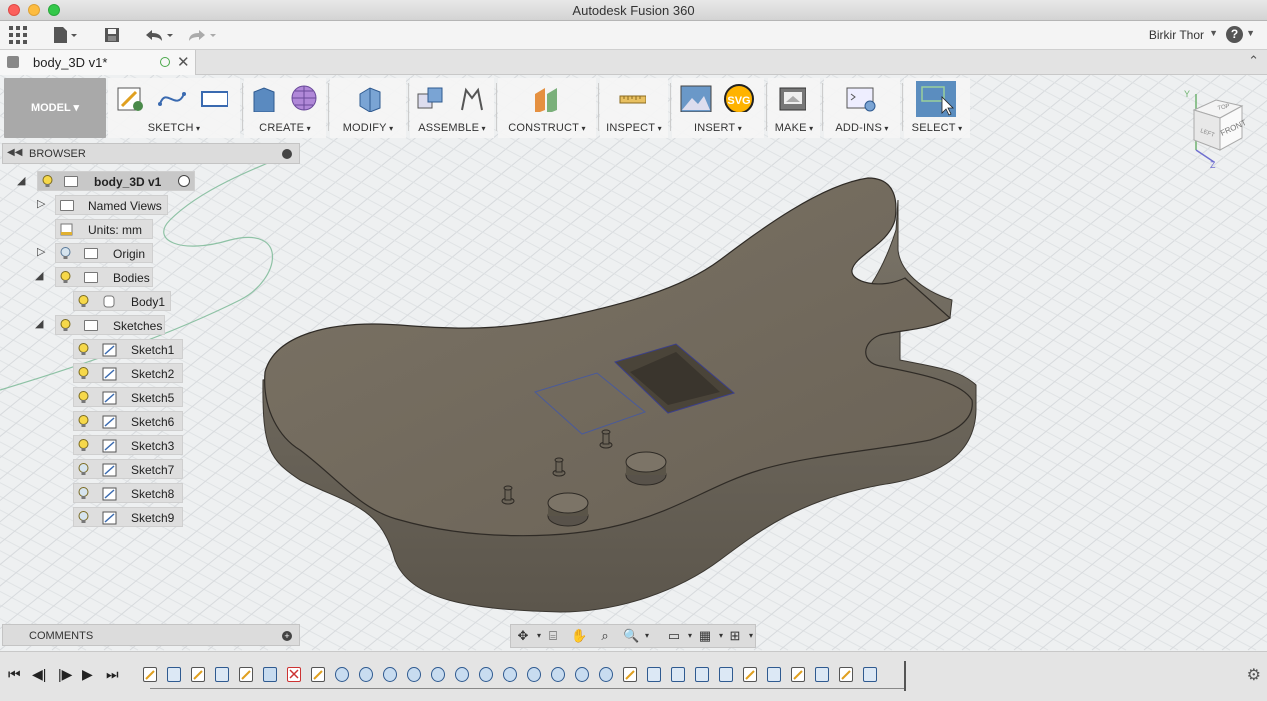 Image resolution: width=1267 pixels, height=701 pixels. What do you see at coordinates (128, 373) in the screenshot?
I see `browser-node-sketch: Sketch2` at bounding box center [128, 373].